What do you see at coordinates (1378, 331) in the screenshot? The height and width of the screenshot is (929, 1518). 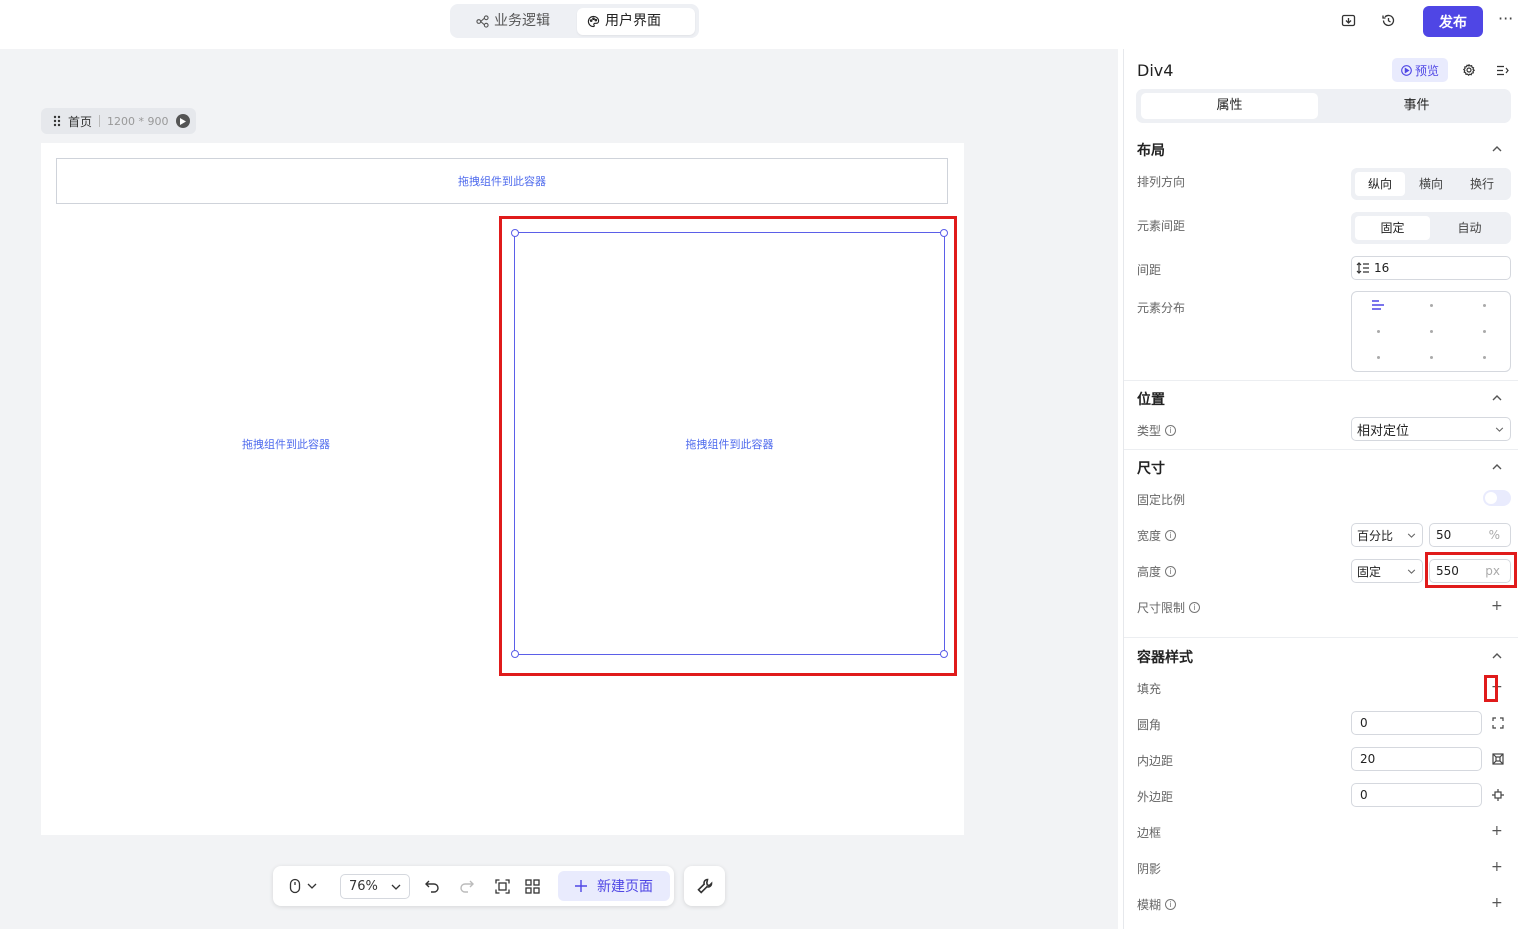 I see `align-middle-left` at bounding box center [1378, 331].